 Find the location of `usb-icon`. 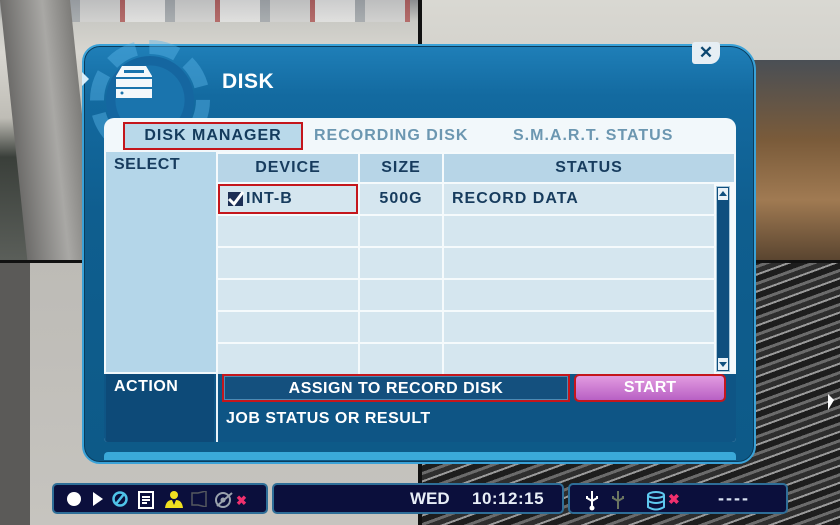

usb-icon is located at coordinates (592, 501).